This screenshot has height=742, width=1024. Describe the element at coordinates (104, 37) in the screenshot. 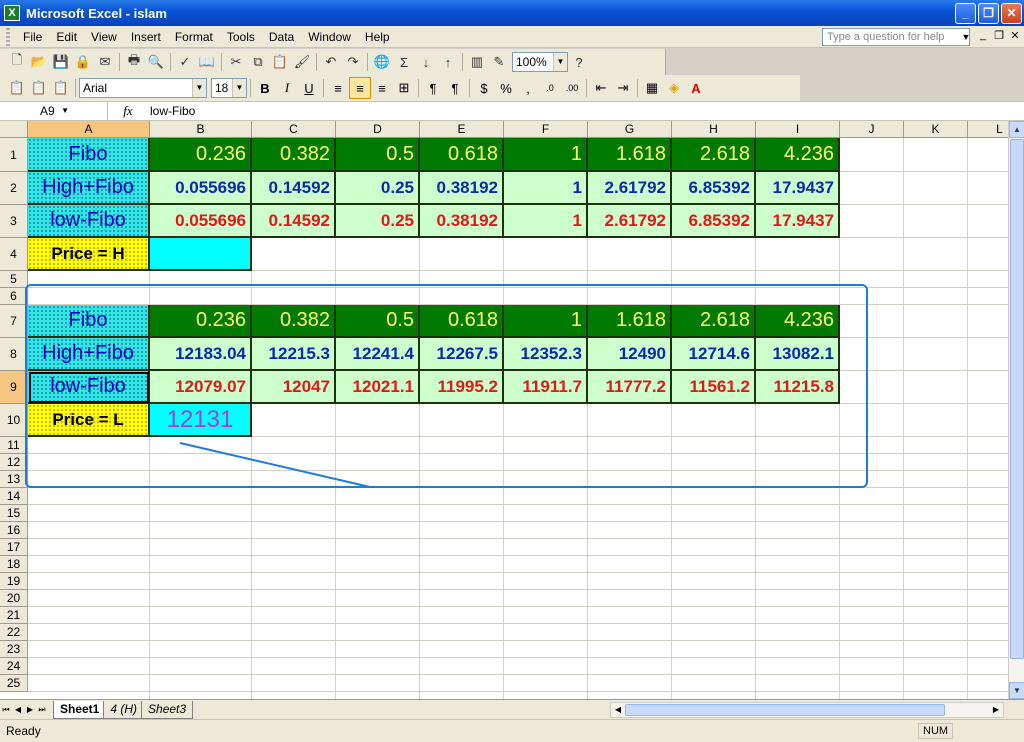

I see `menu-view: View` at that location.